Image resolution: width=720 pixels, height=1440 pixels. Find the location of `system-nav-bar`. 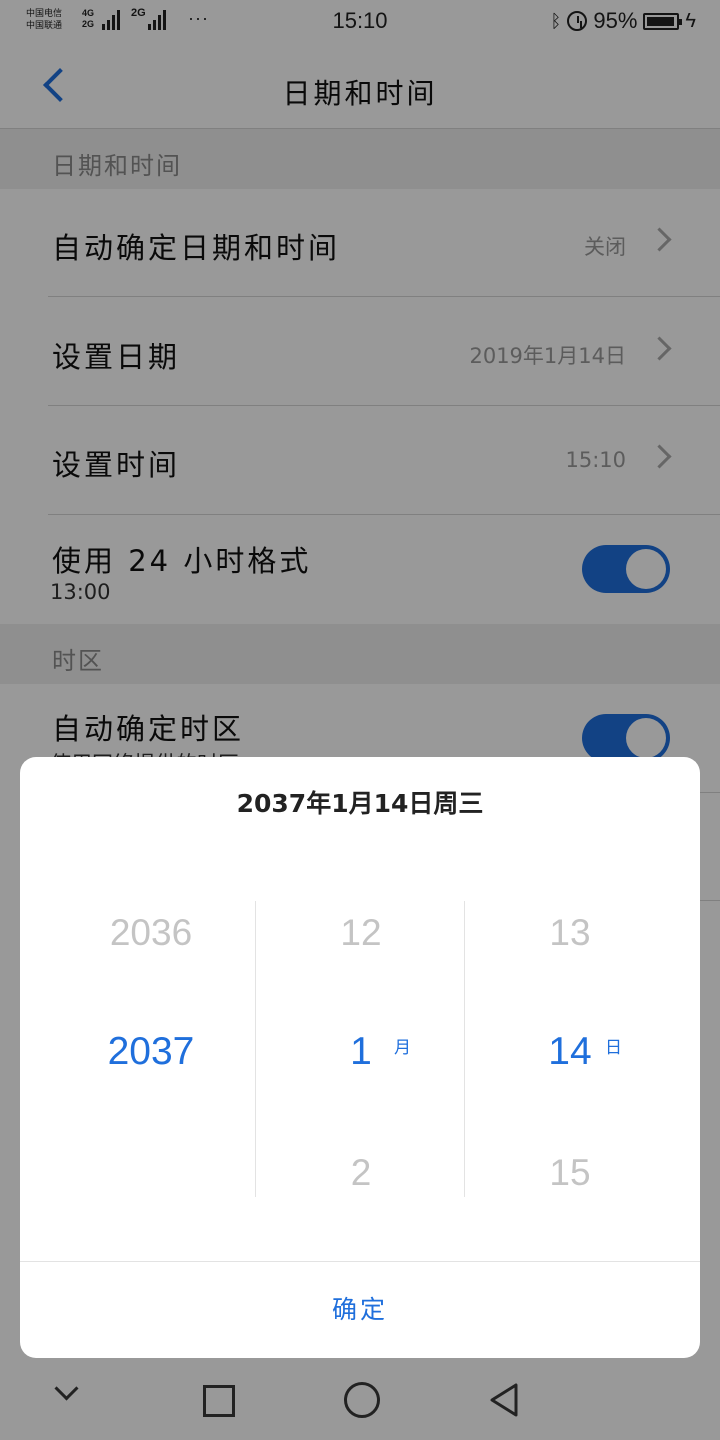

system-nav-bar is located at coordinates (360, 1399).